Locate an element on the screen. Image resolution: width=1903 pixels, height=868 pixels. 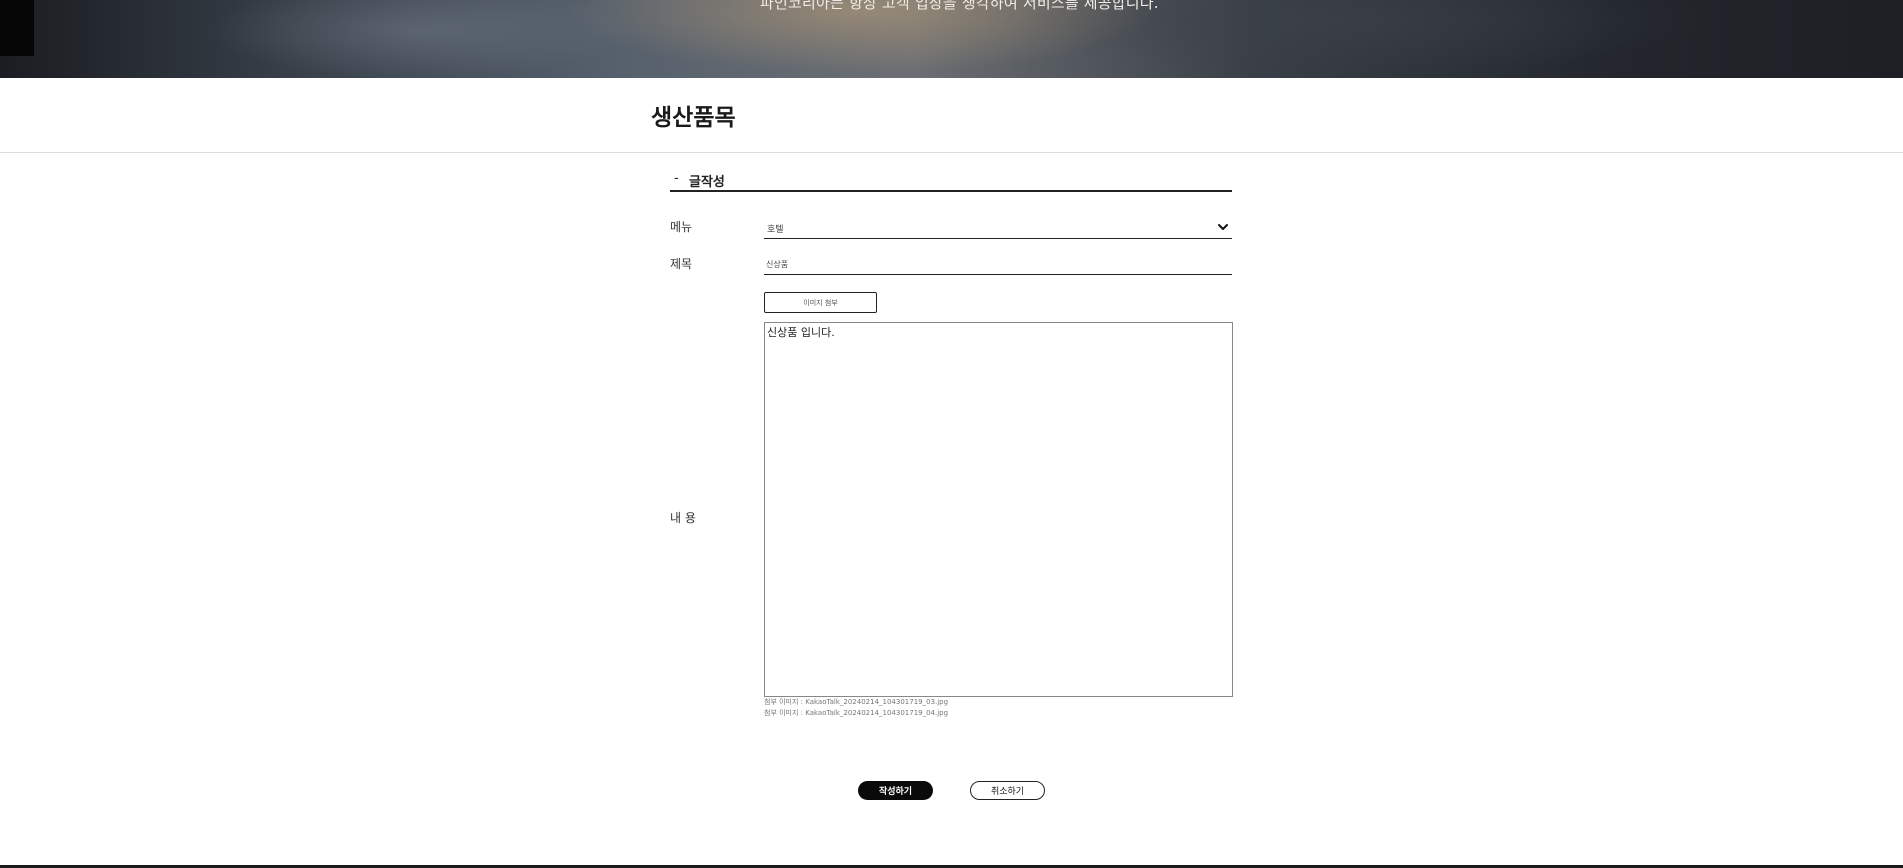
banner-edge is located at coordinates (17, 28).